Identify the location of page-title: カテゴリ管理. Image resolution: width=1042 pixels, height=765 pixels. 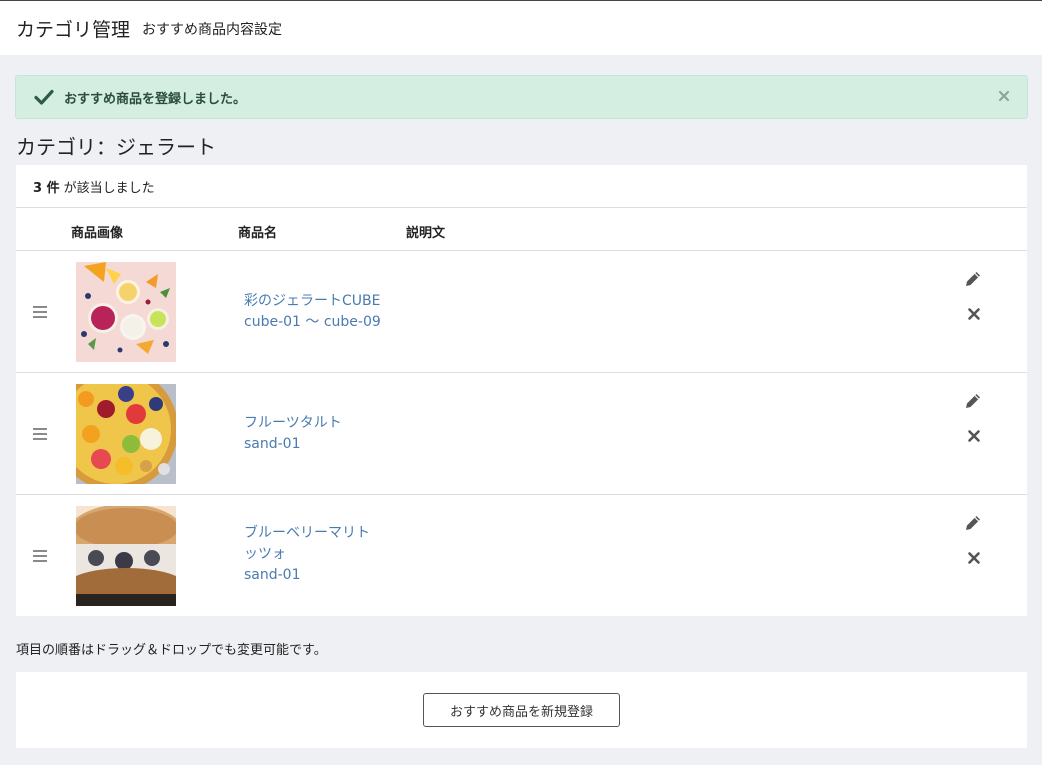
(73, 29).